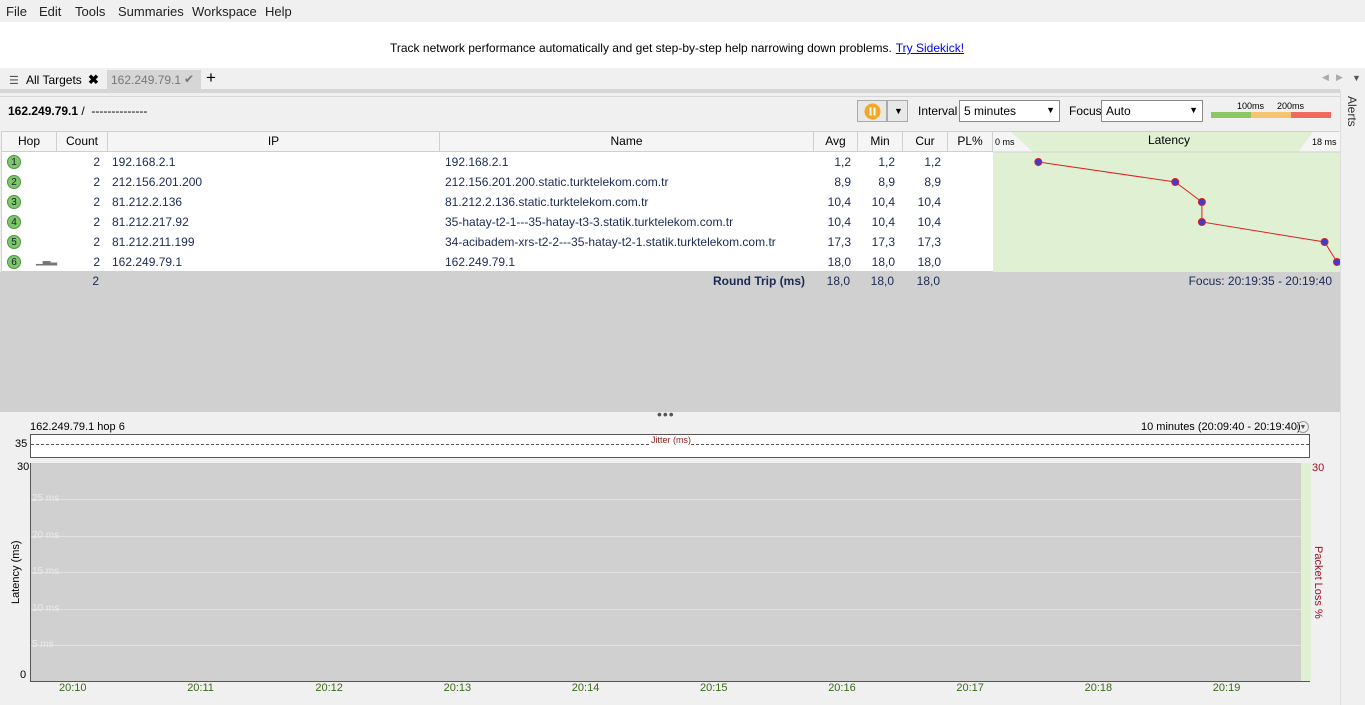 This screenshot has width=1365, height=705. What do you see at coordinates (1152, 111) in the screenshot?
I see `focus-select: Auto ▼` at bounding box center [1152, 111].